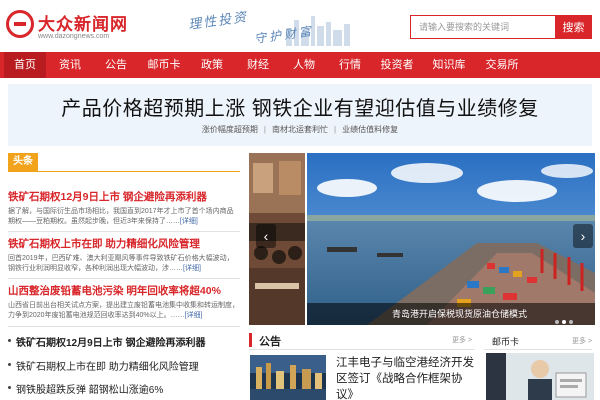 The height and width of the screenshot is (400, 600). I want to click on nav-item-news: 资讯, so click(70, 65).